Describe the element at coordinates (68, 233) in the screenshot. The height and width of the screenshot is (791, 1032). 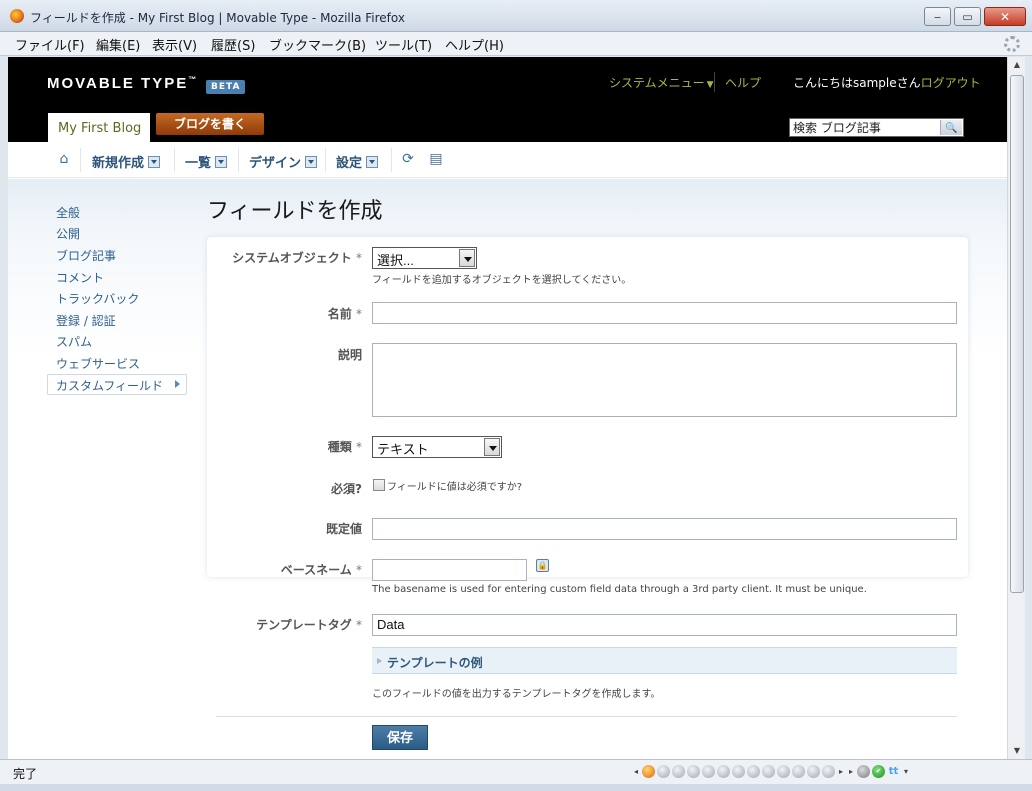
I see `sidebar-item-publish: 公開` at that location.